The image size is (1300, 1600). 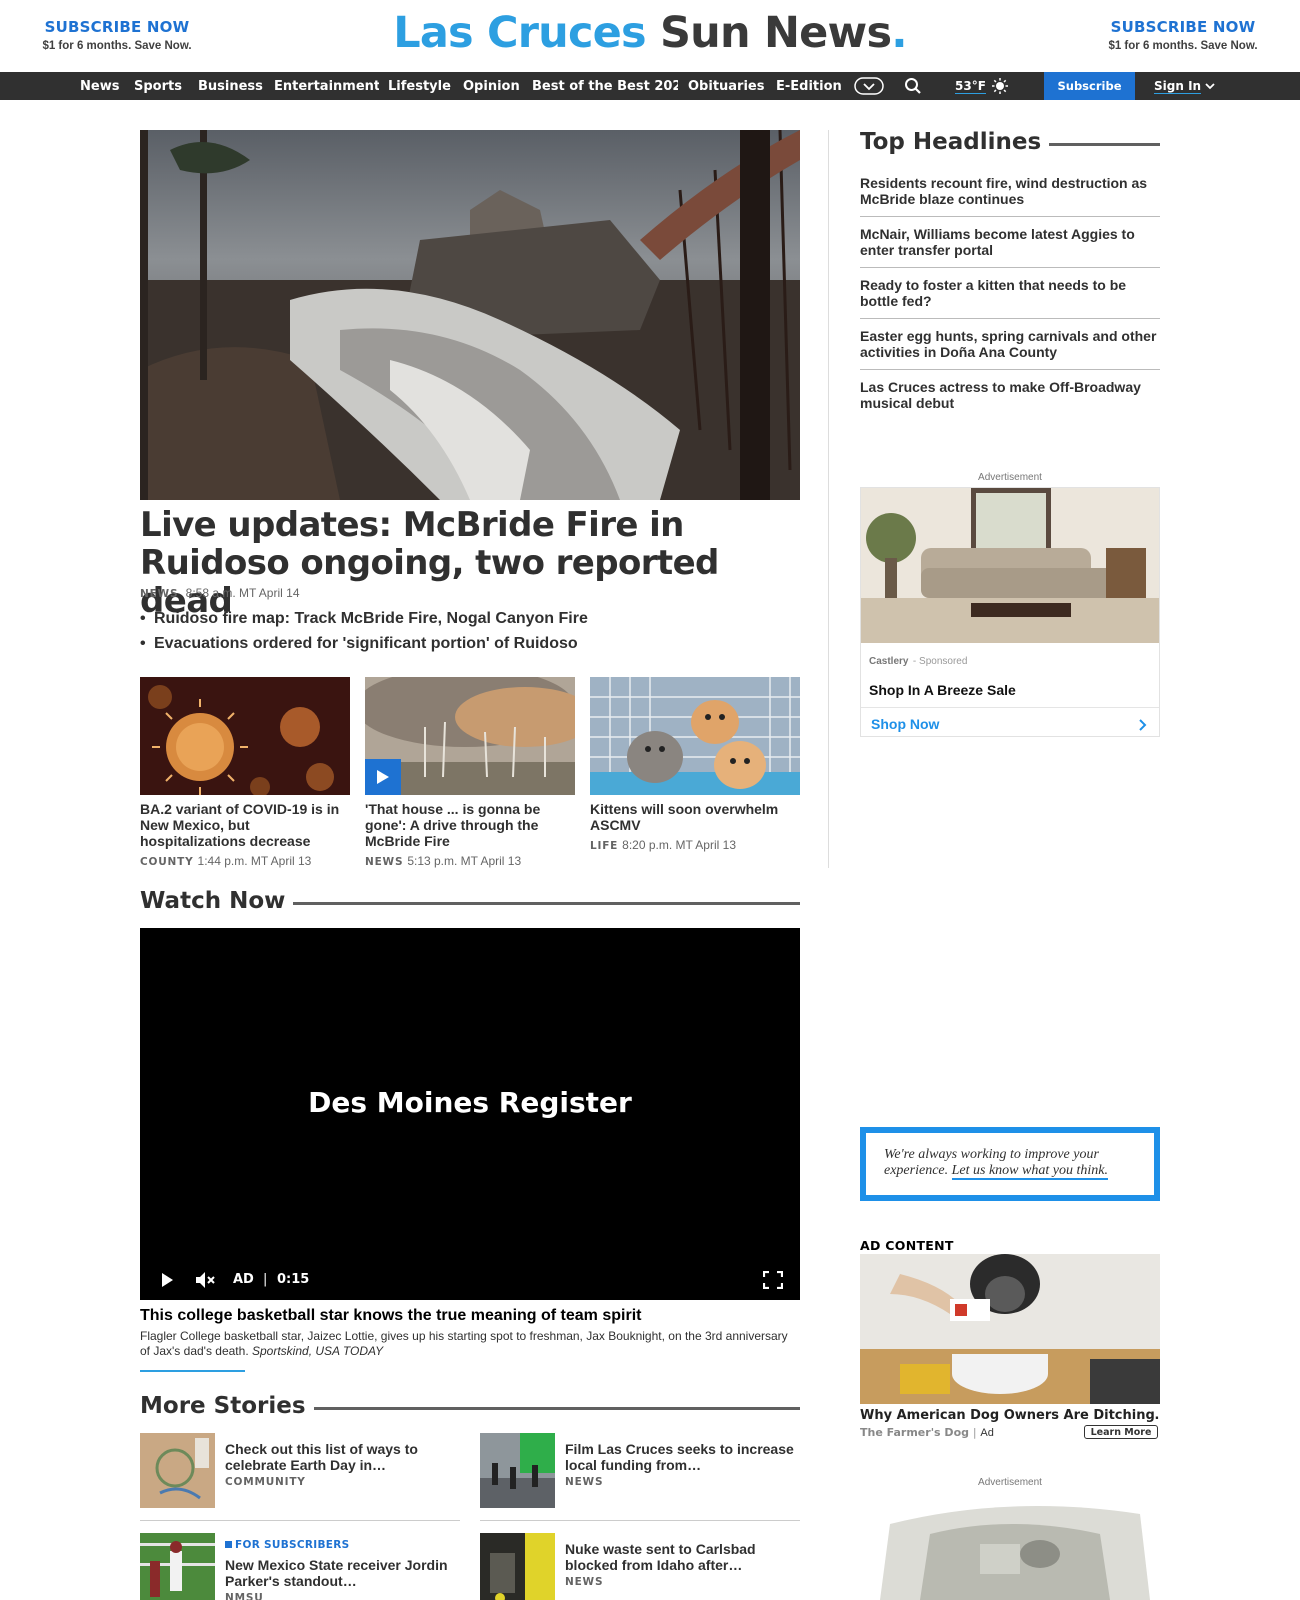 I want to click on subscriber-badge: FOR SUBSCRIBERS, so click(x=287, y=1545).